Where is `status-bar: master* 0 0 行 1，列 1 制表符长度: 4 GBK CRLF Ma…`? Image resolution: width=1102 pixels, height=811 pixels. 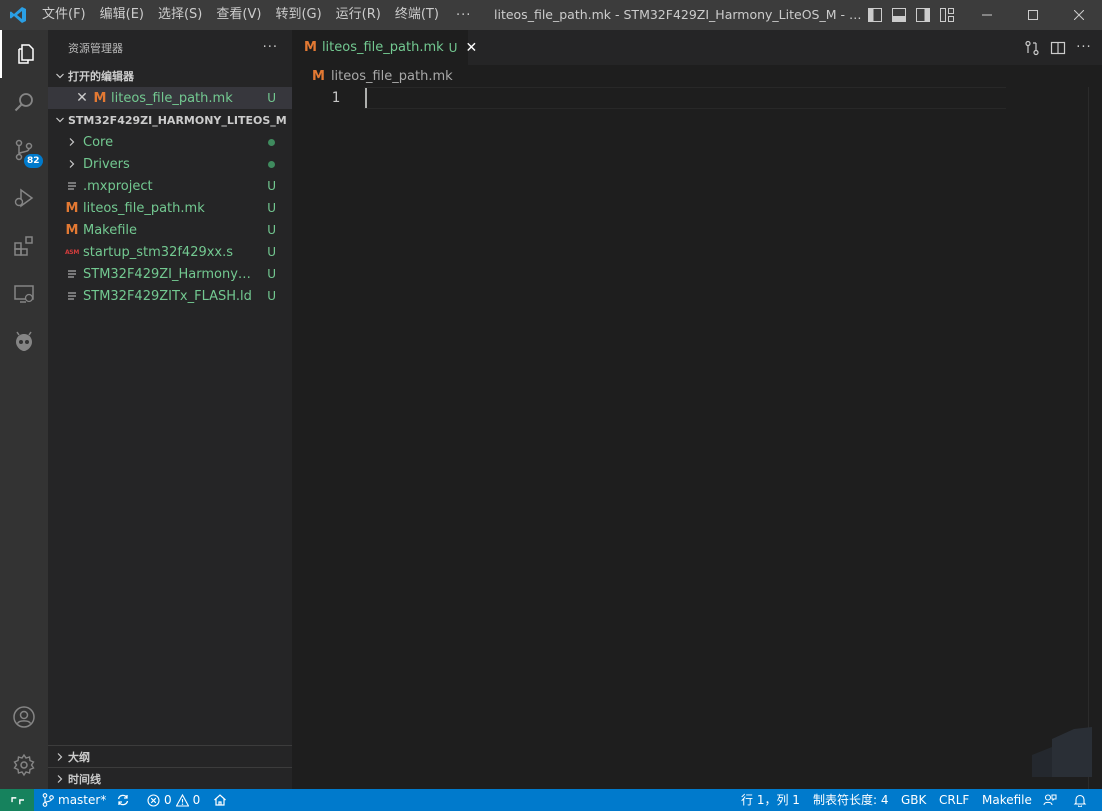
status-bar: master* 0 0 行 1，列 1 制表符长度: 4 GBK CRLF Ma… is located at coordinates (551, 800).